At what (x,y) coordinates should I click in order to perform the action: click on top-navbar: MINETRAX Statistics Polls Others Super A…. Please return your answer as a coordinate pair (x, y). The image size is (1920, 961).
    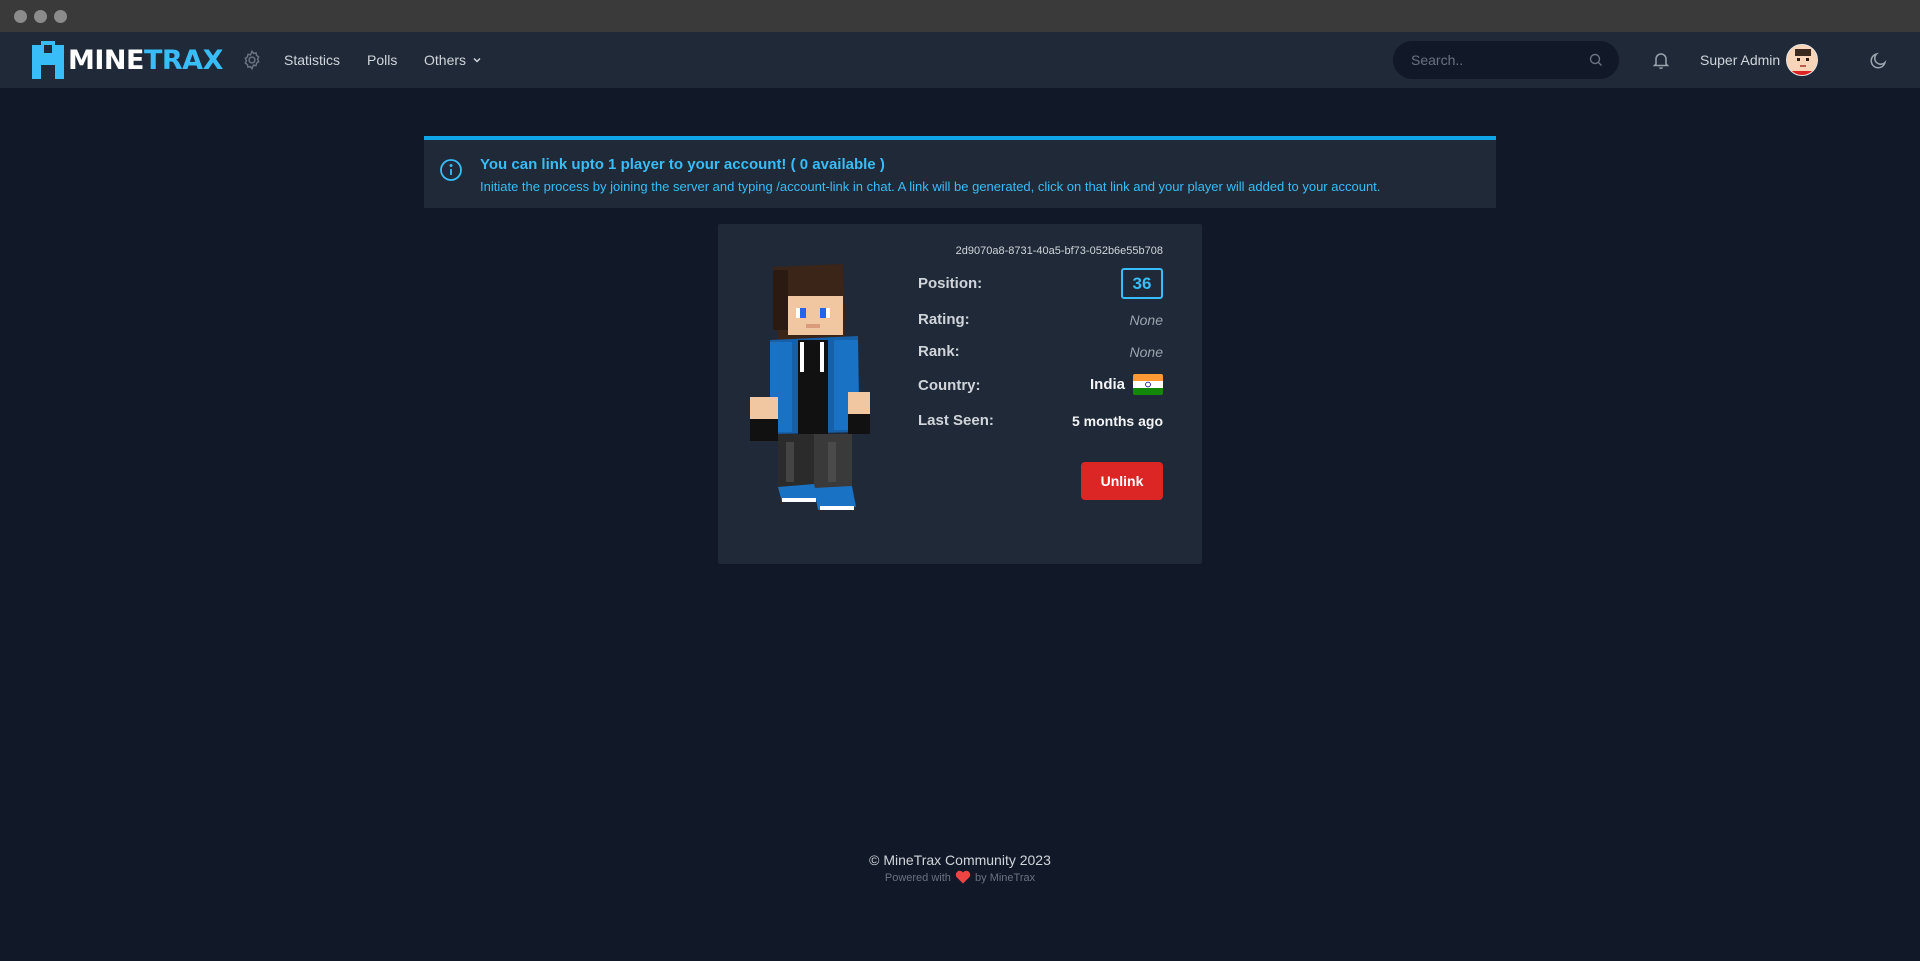
    Looking at the image, I should click on (960, 60).